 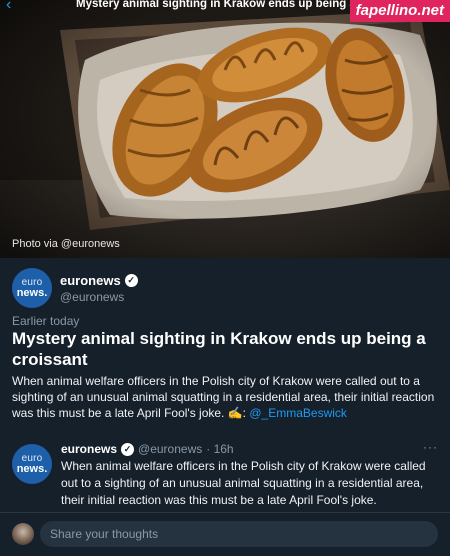 I want to click on watermark: fapellino.net, so click(x=399, y=11).